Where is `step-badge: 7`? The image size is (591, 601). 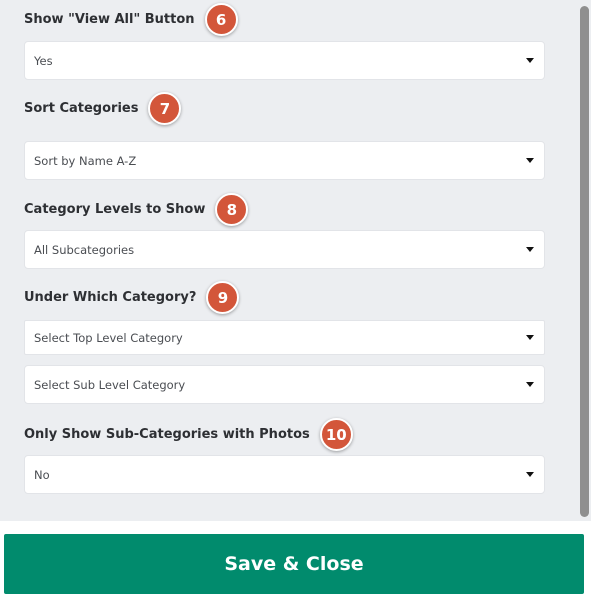 step-badge: 7 is located at coordinates (165, 108).